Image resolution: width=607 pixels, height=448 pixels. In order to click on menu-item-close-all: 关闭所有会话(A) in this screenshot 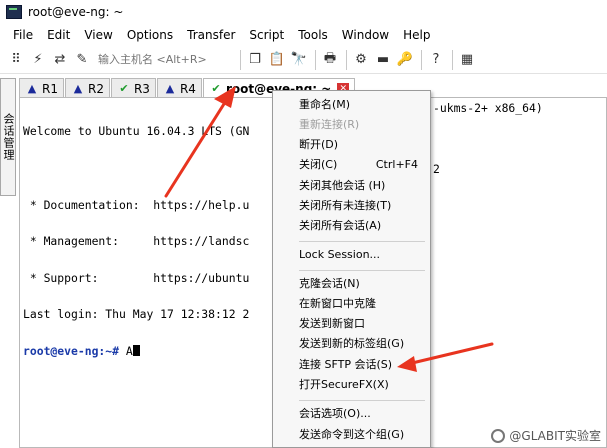, I will do `click(351, 225)`.